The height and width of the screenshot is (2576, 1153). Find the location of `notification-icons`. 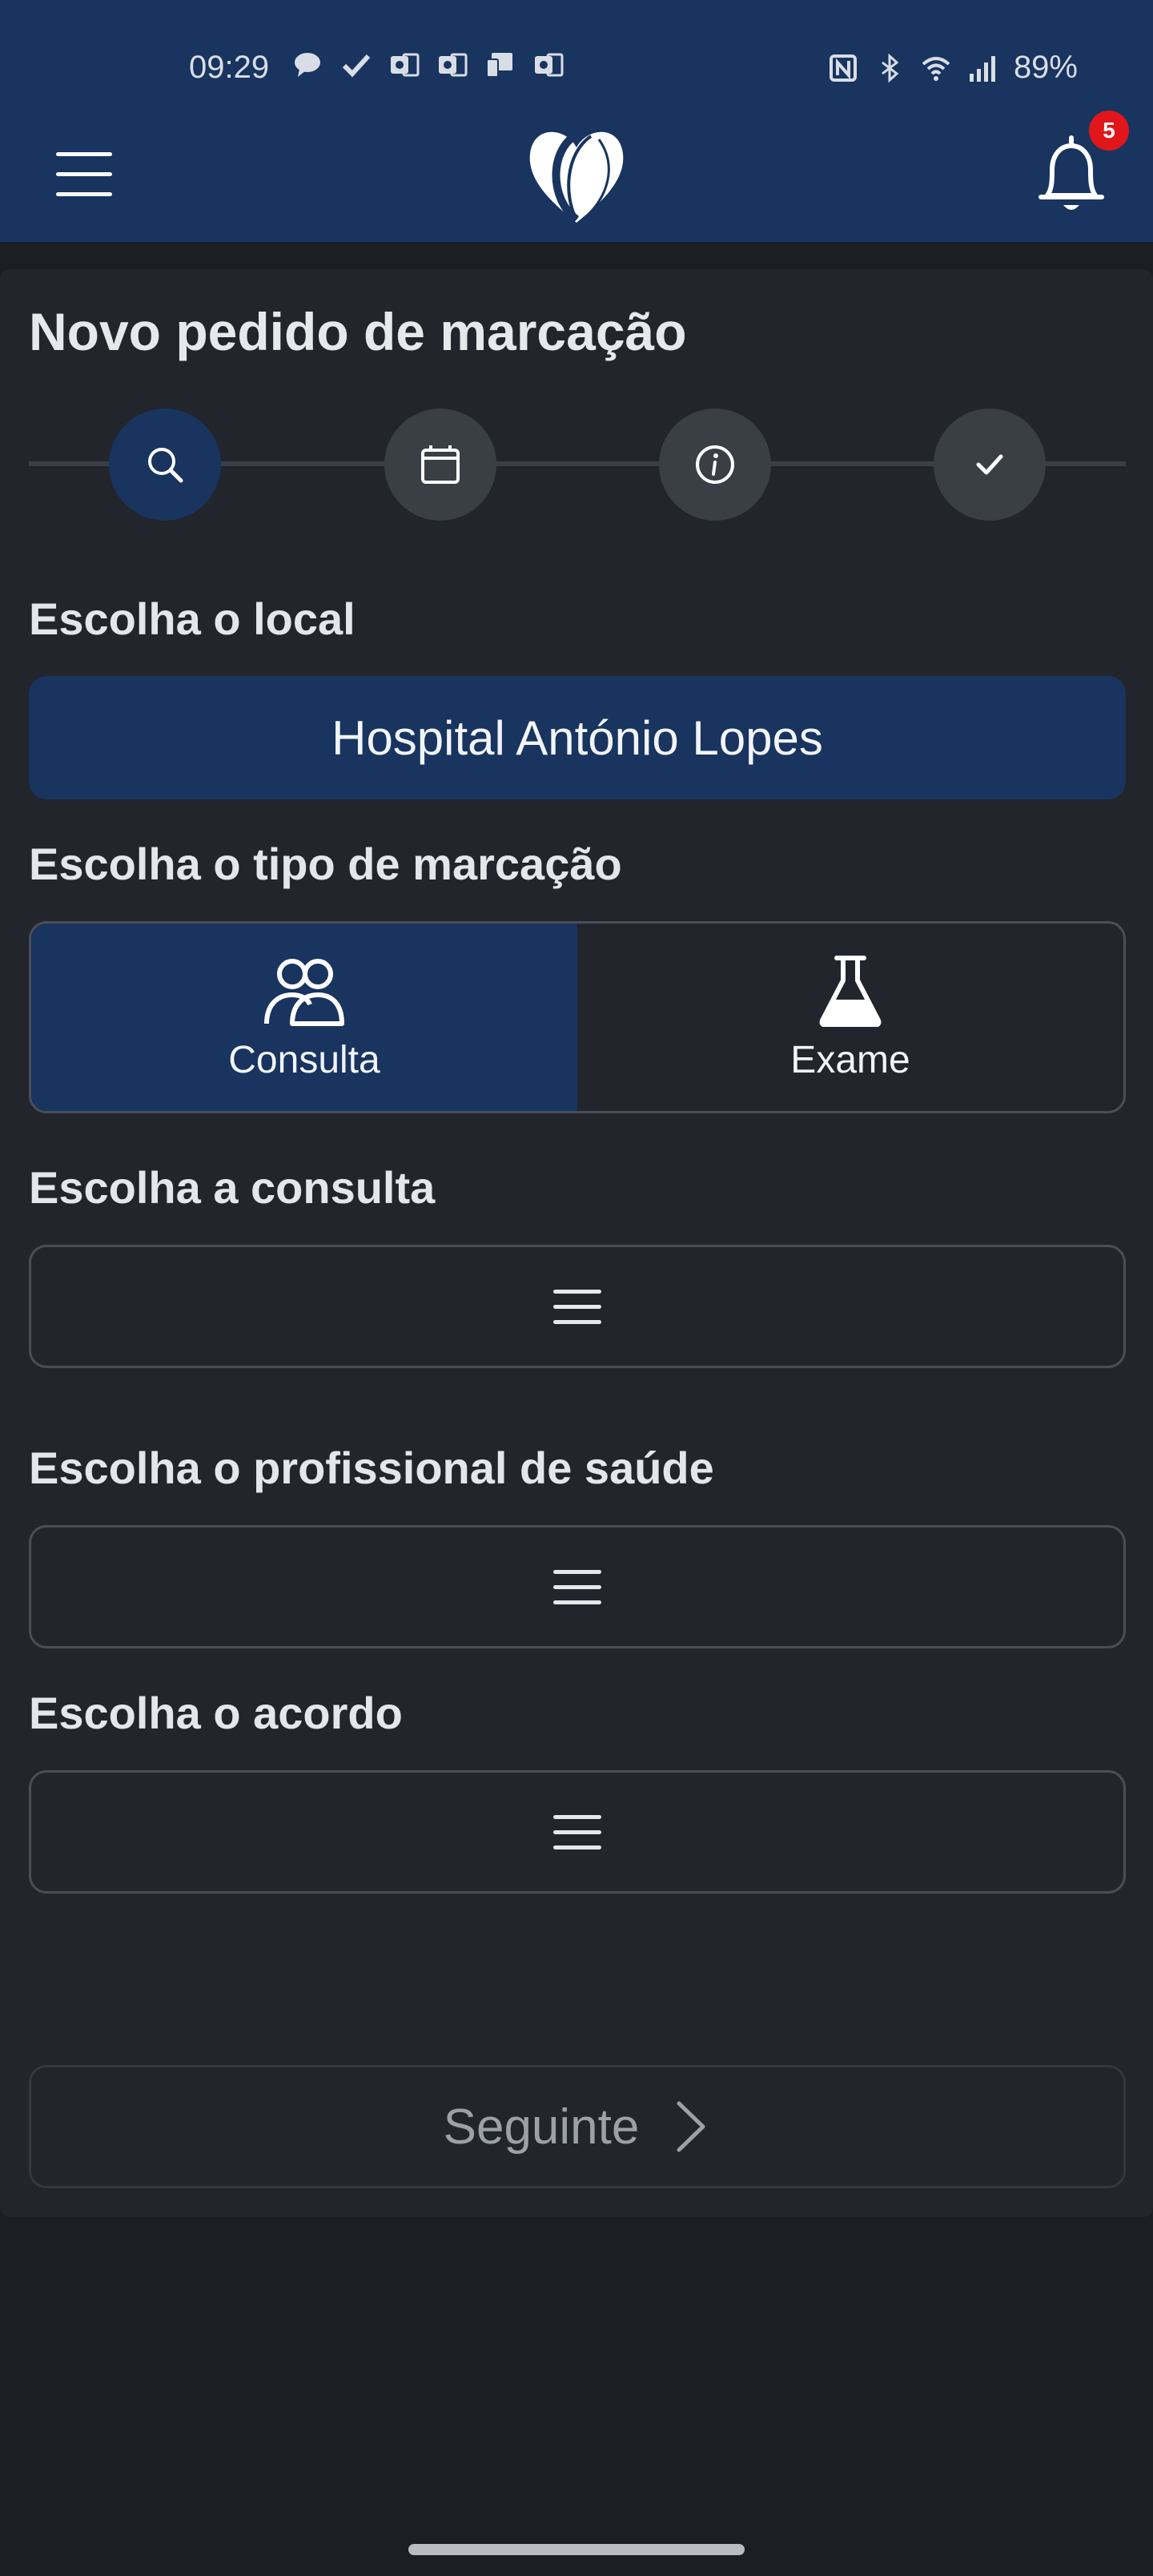

notification-icons is located at coordinates (429, 64).